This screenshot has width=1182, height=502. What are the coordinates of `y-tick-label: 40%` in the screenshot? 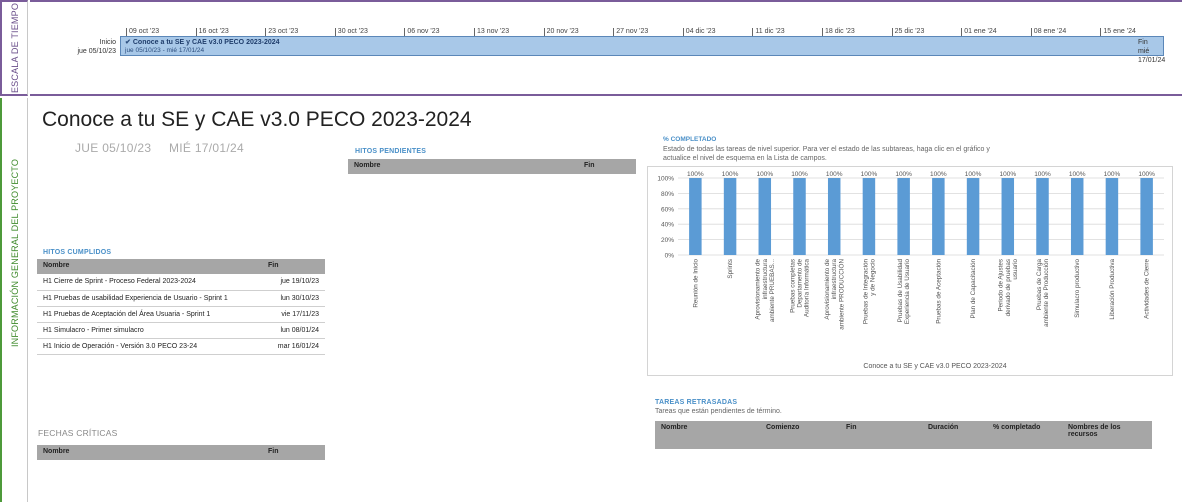 It's located at (667, 225).